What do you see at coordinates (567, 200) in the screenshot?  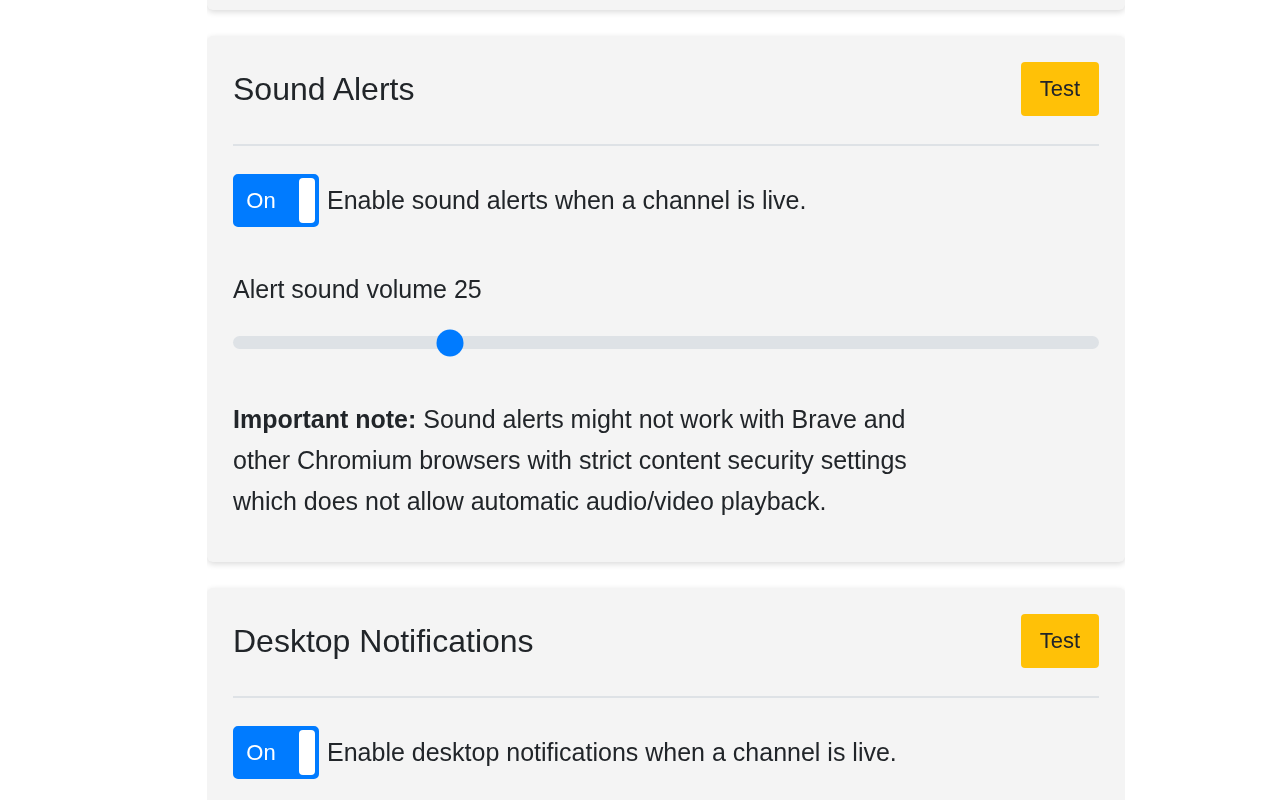 I see `toggle-label: Enable sound alerts when a channel is live.` at bounding box center [567, 200].